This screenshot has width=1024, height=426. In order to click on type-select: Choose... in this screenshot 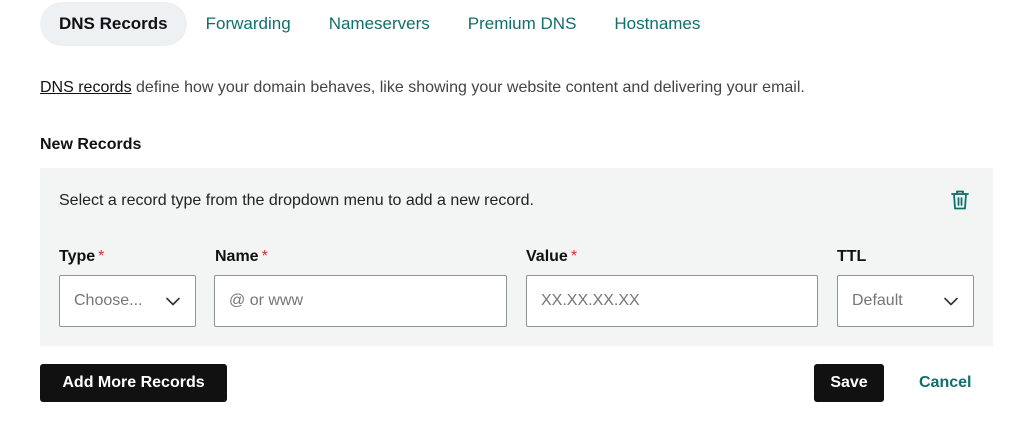, I will do `click(127, 301)`.